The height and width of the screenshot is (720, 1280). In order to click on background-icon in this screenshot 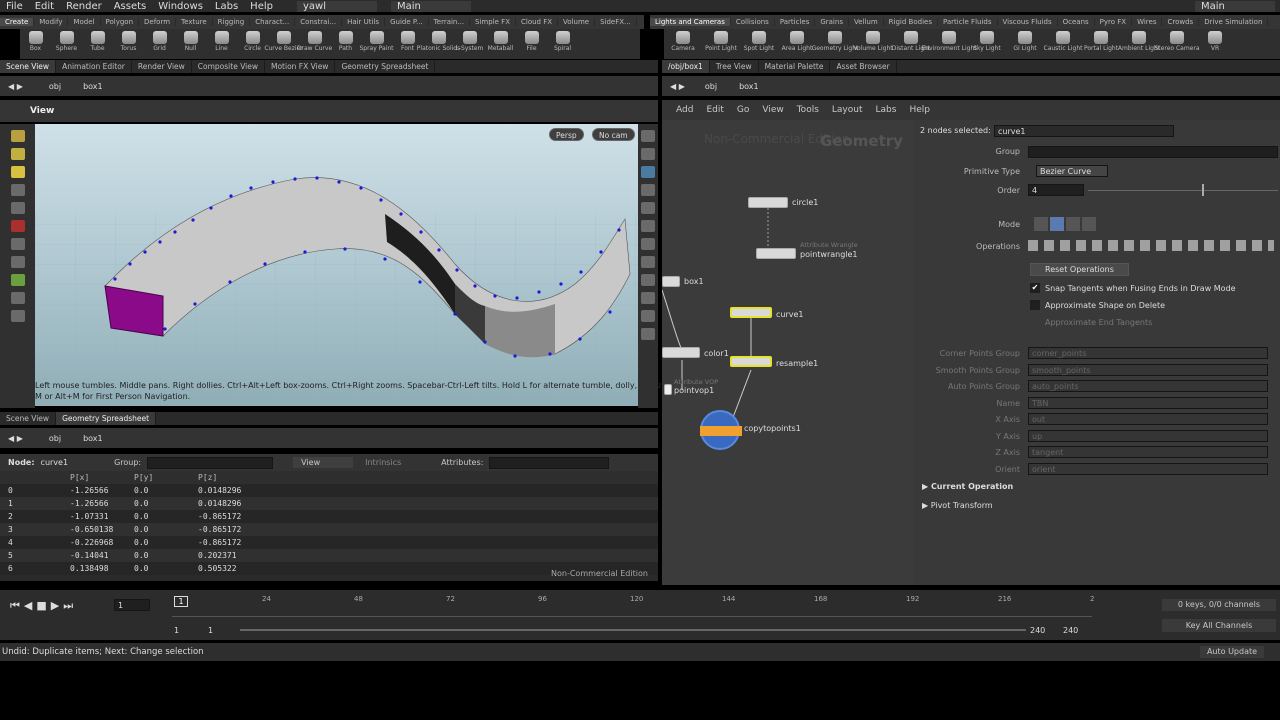, I will do `click(648, 298)`.